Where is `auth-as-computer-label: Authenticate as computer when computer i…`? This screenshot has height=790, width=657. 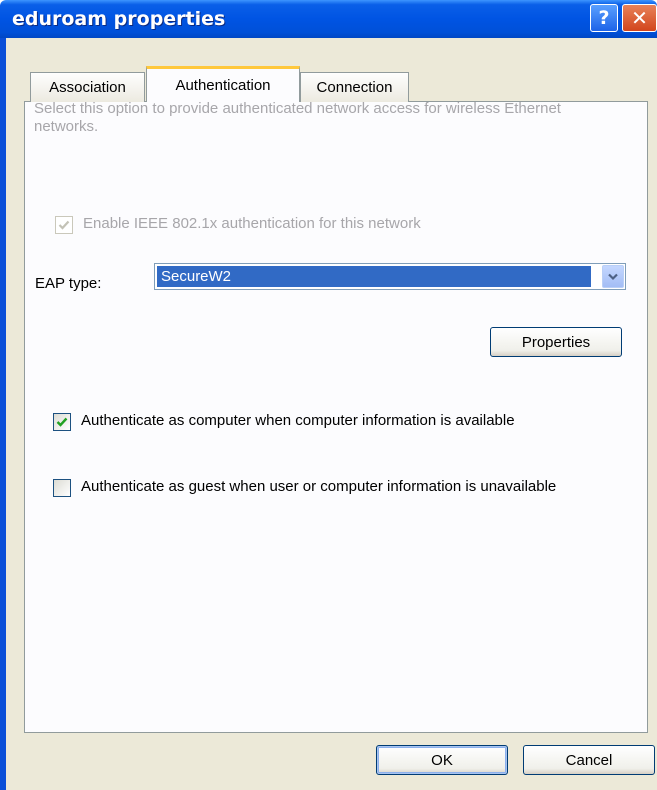 auth-as-computer-label: Authenticate as computer when computer i… is located at coordinates (298, 420).